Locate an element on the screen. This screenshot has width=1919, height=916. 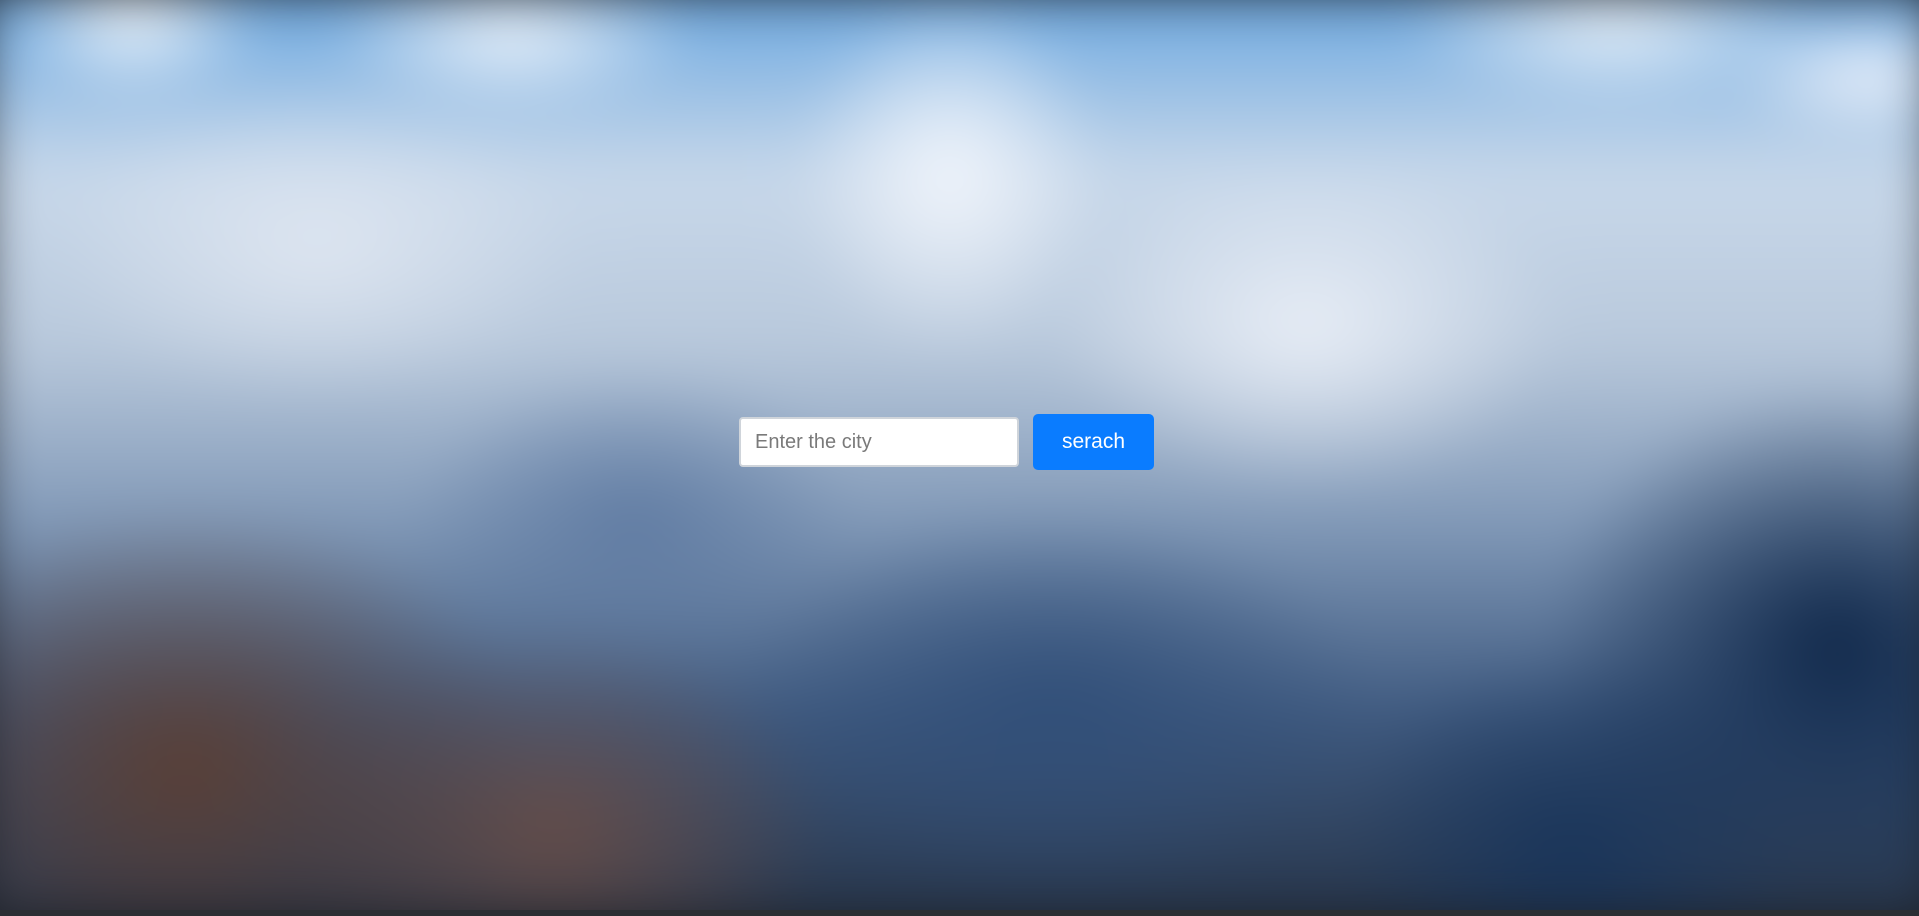
search-button: serach is located at coordinates (1093, 442).